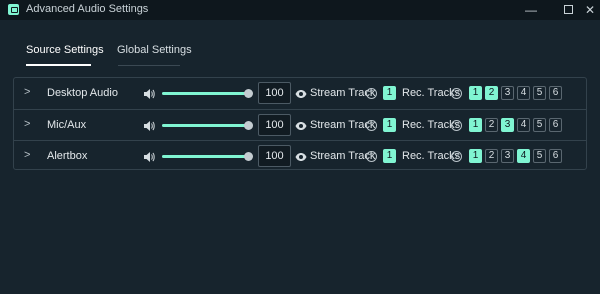  I want to click on maximize-icon, so click(568, 9).